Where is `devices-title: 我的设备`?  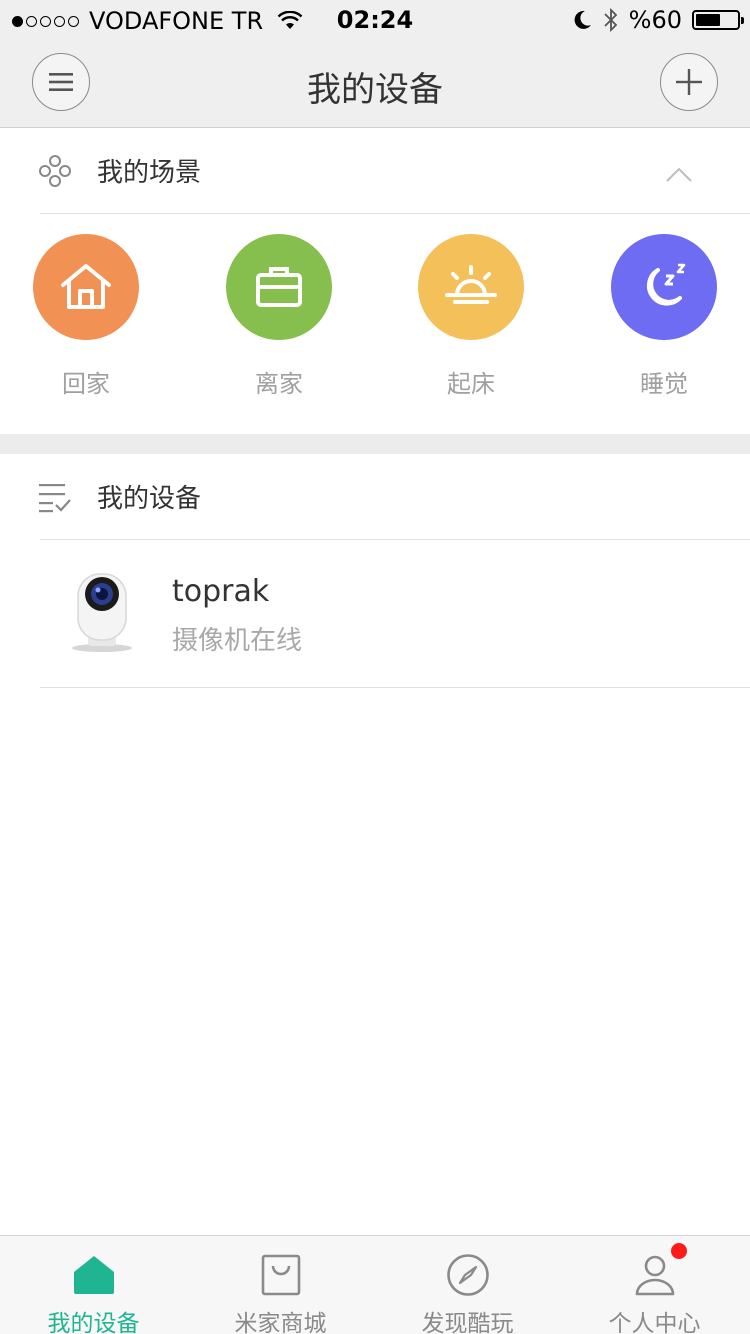
devices-title: 我的设备 is located at coordinates (149, 499).